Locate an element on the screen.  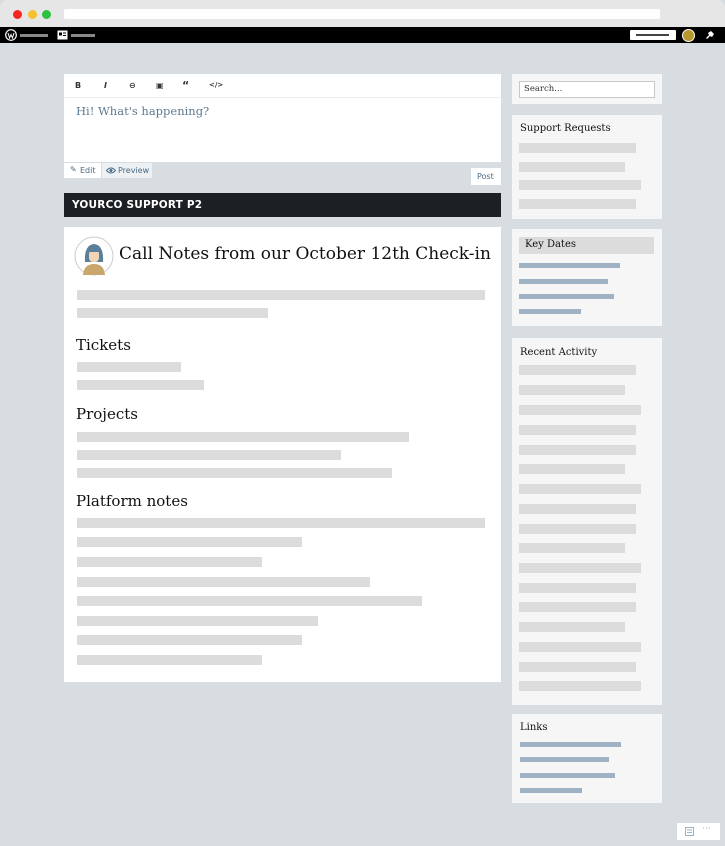
minimize-window-button is located at coordinates (32, 14).